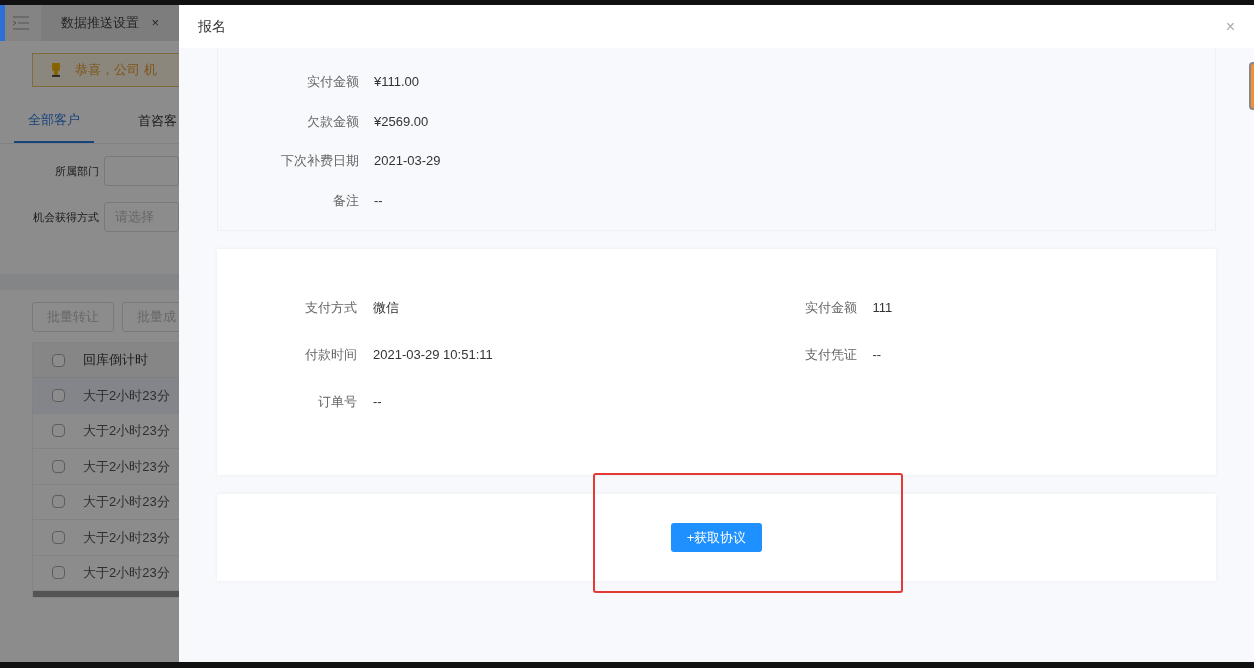 This screenshot has width=1254, height=668. I want to click on field-label: 付款时间, so click(331, 354).